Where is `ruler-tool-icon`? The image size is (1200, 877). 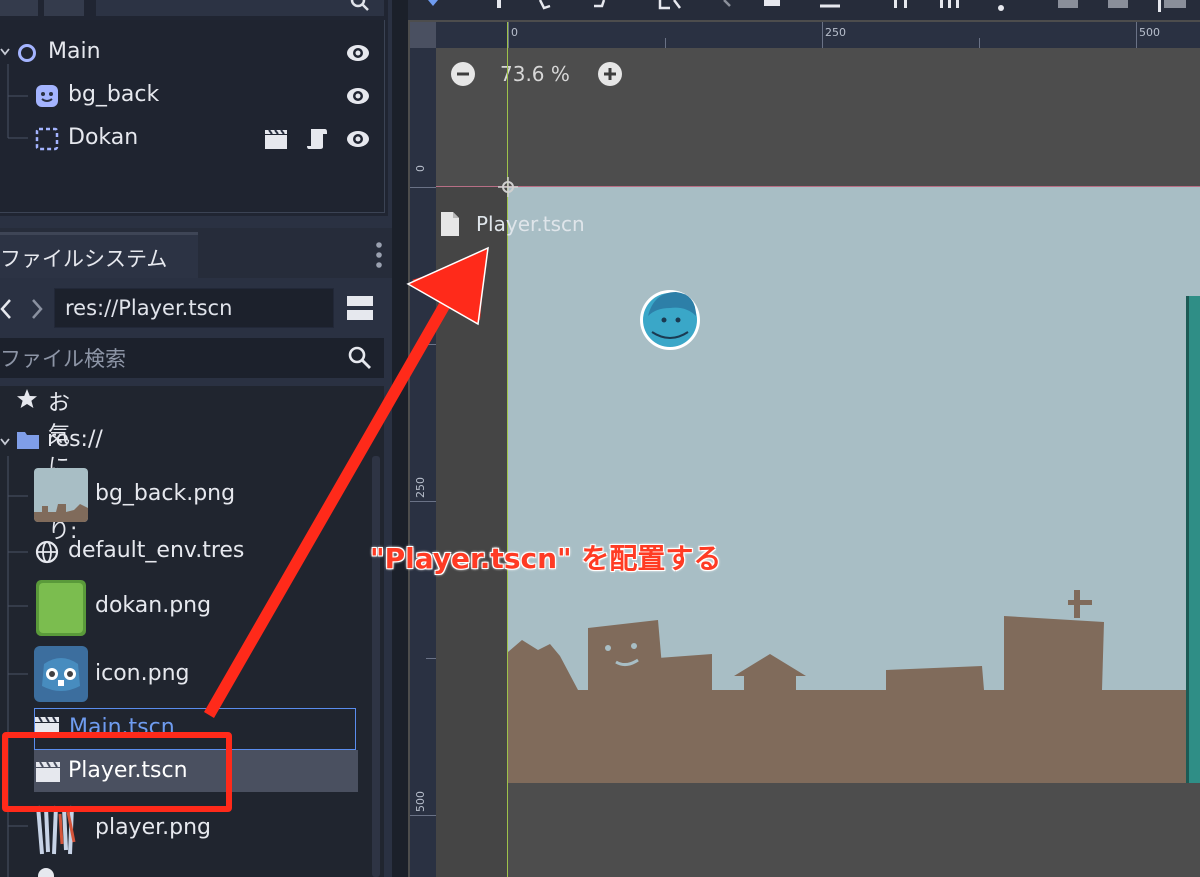 ruler-tool-icon is located at coordinates (831, 5).